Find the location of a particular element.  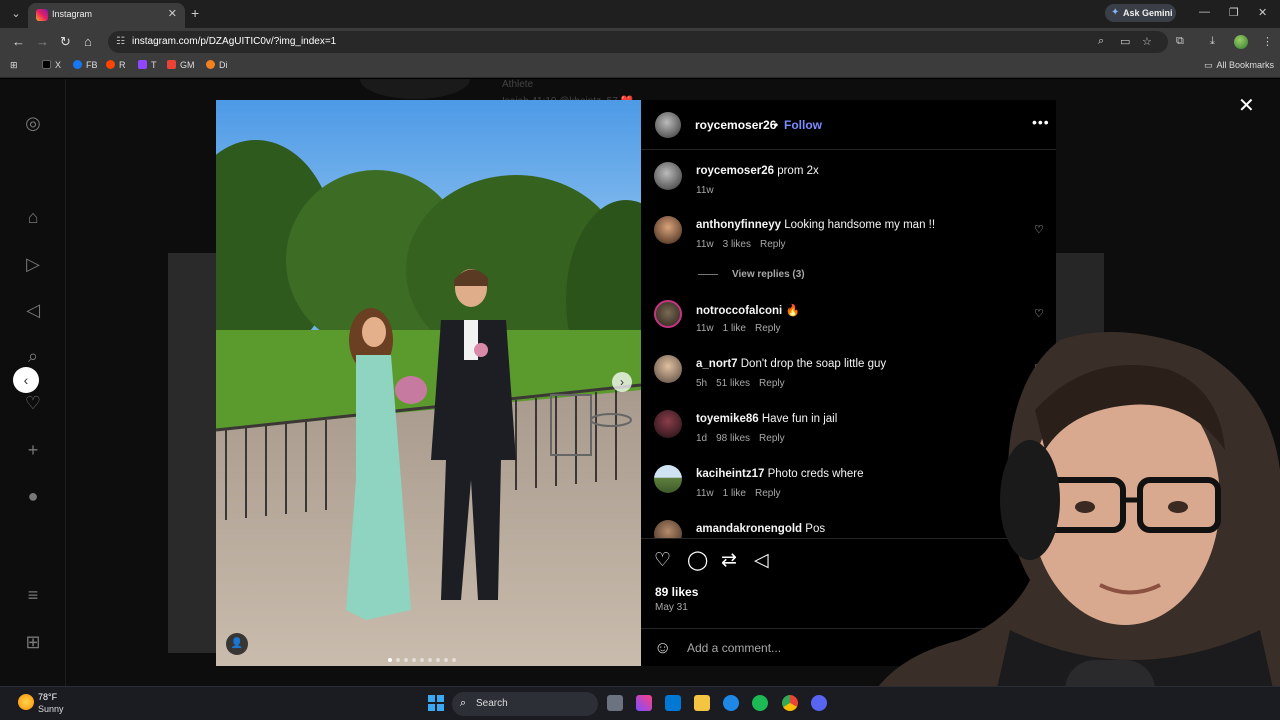

share-icon: ◁ is located at coordinates (761, 560).